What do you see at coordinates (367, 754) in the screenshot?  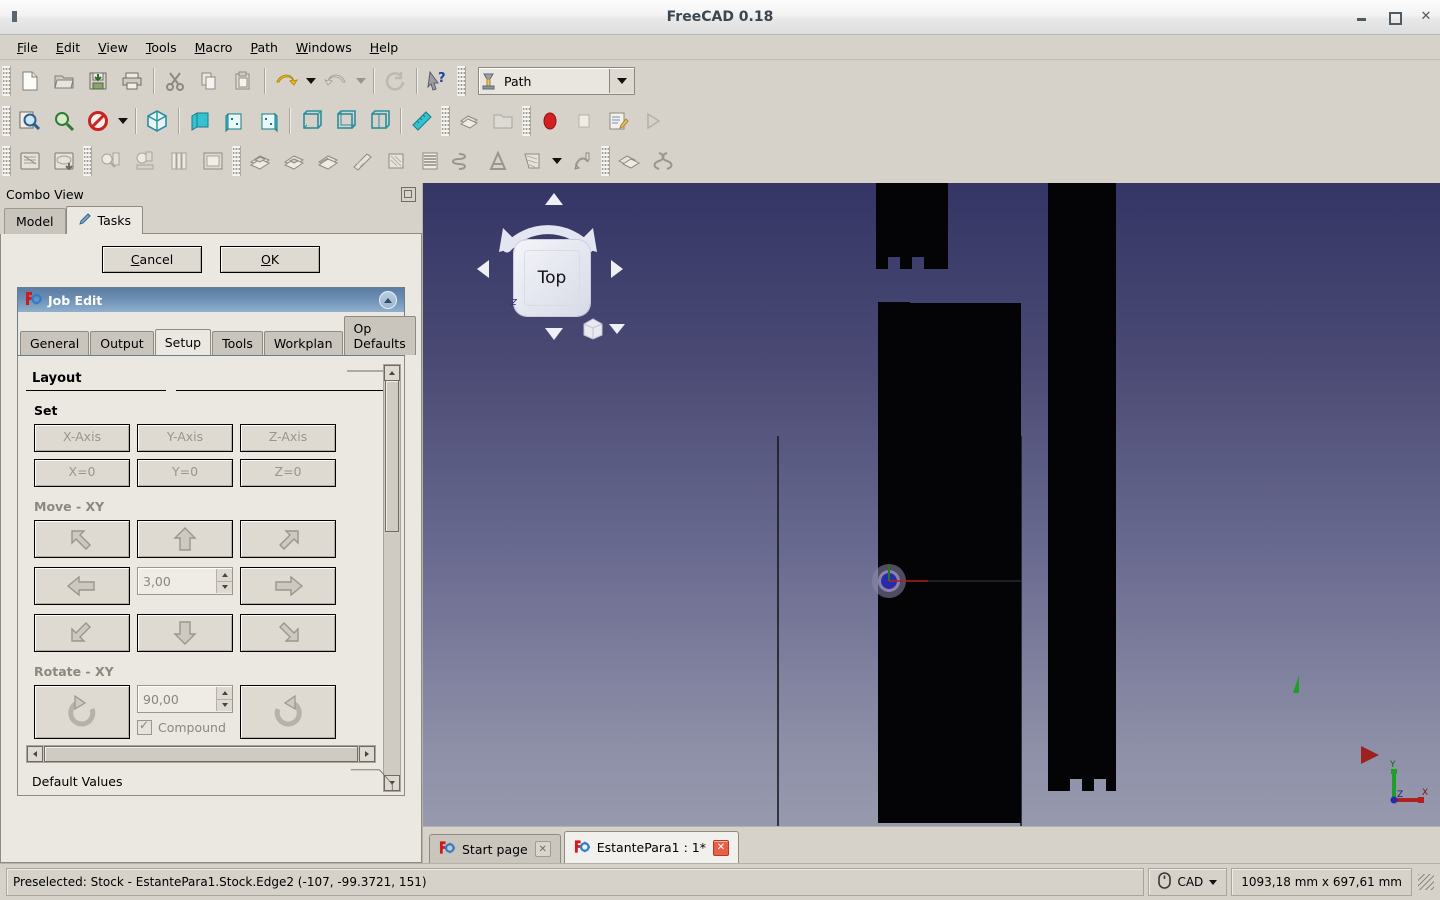 I see `scroll-right-icon` at bounding box center [367, 754].